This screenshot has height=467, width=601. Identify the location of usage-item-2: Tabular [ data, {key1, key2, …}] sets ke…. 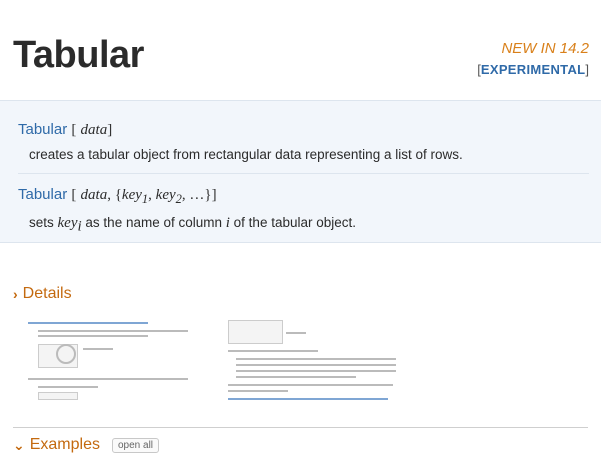
(187, 211).